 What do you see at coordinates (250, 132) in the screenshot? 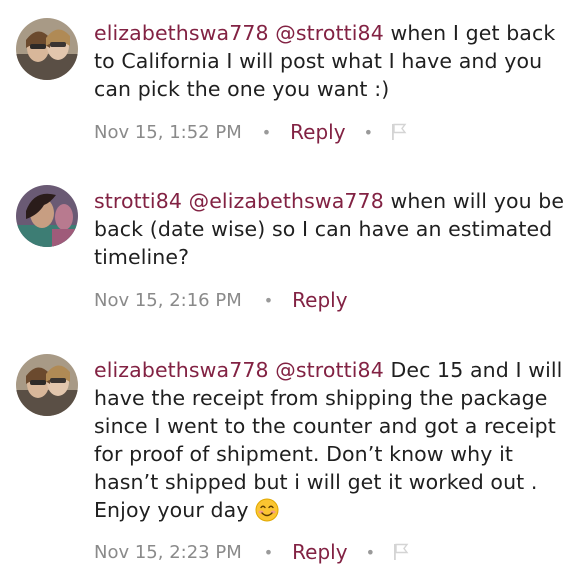
I see `comment-meta: Nov 15, 1:52 PM • Reply •` at bounding box center [250, 132].